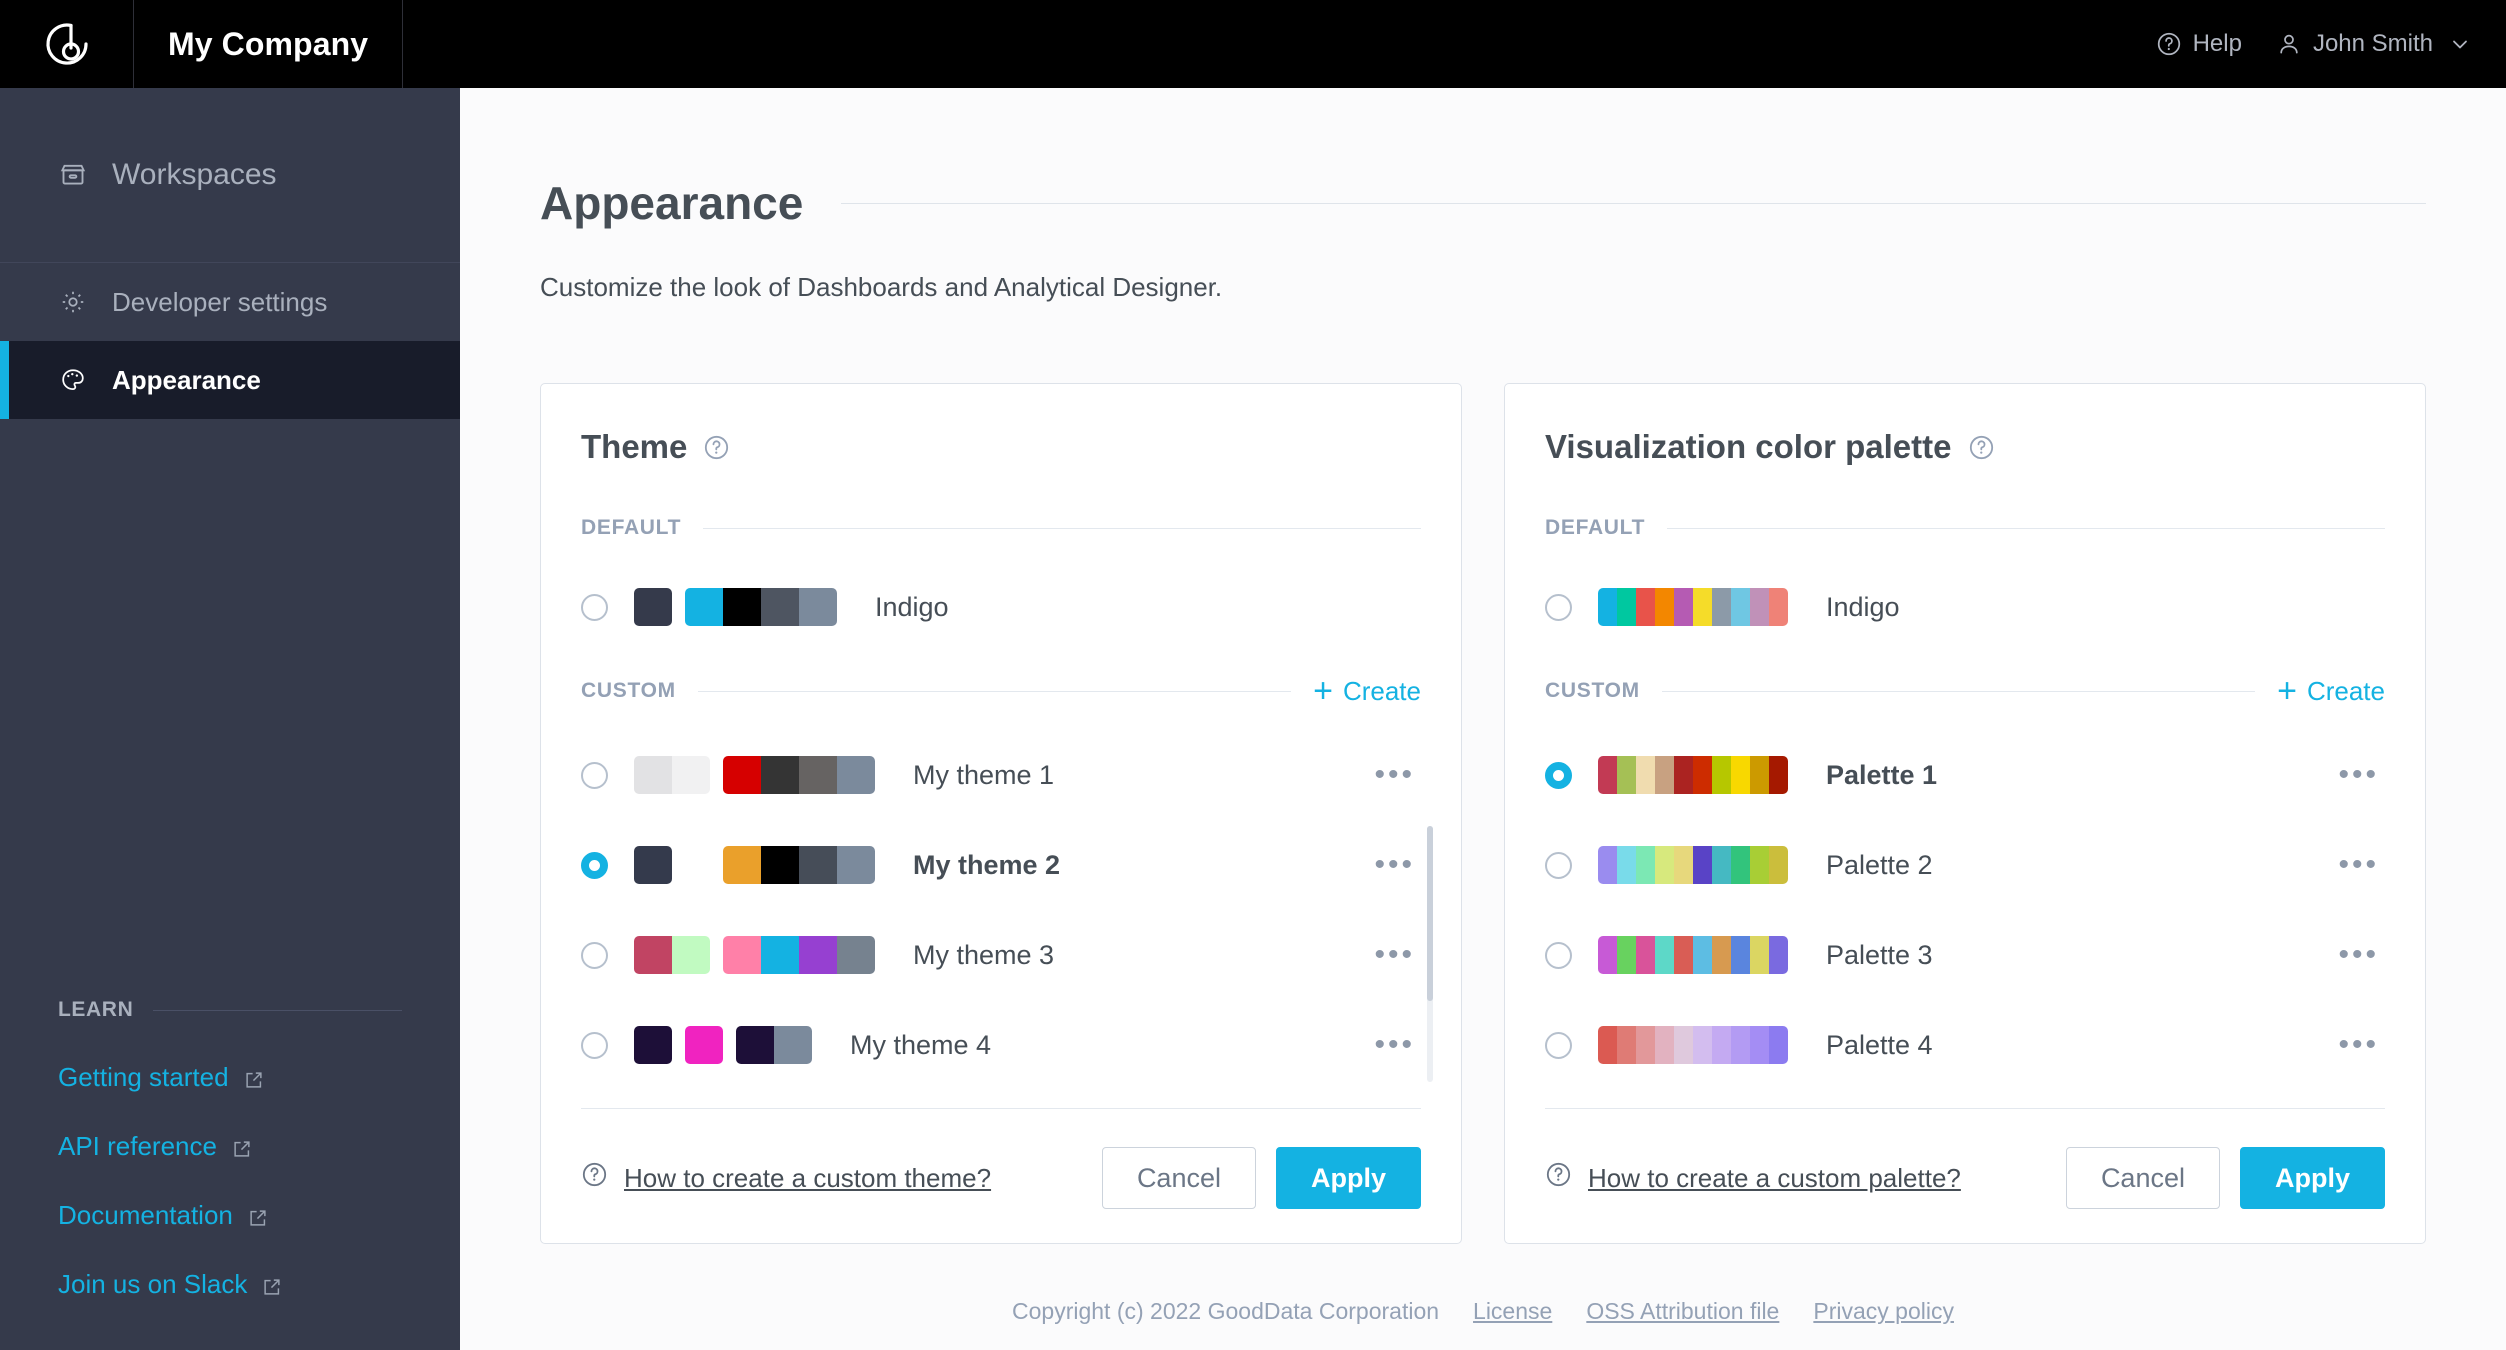 This screenshot has height=1350, width=2506. I want to click on sidebar-item-label: Developer settings, so click(220, 301).